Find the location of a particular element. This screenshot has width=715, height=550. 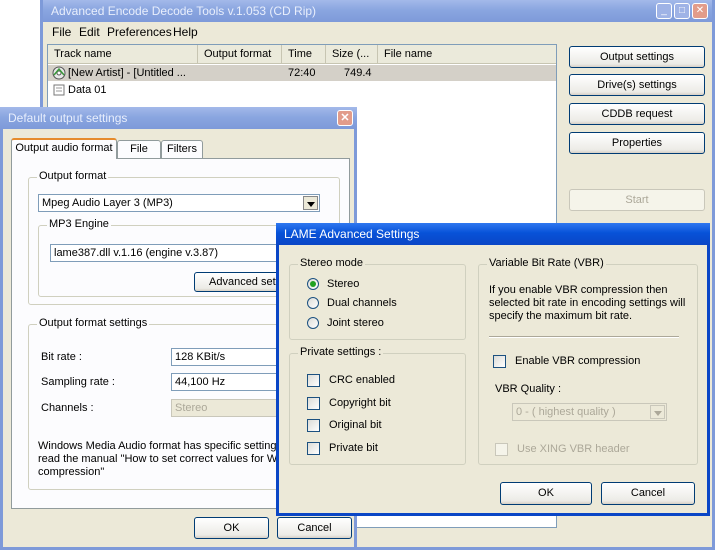

vbr-group-label: Variable Bit Rate (VBR) is located at coordinates (546, 263).